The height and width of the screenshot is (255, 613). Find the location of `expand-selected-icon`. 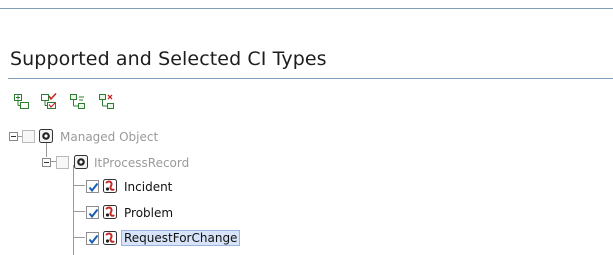

expand-selected-icon is located at coordinates (77, 101).